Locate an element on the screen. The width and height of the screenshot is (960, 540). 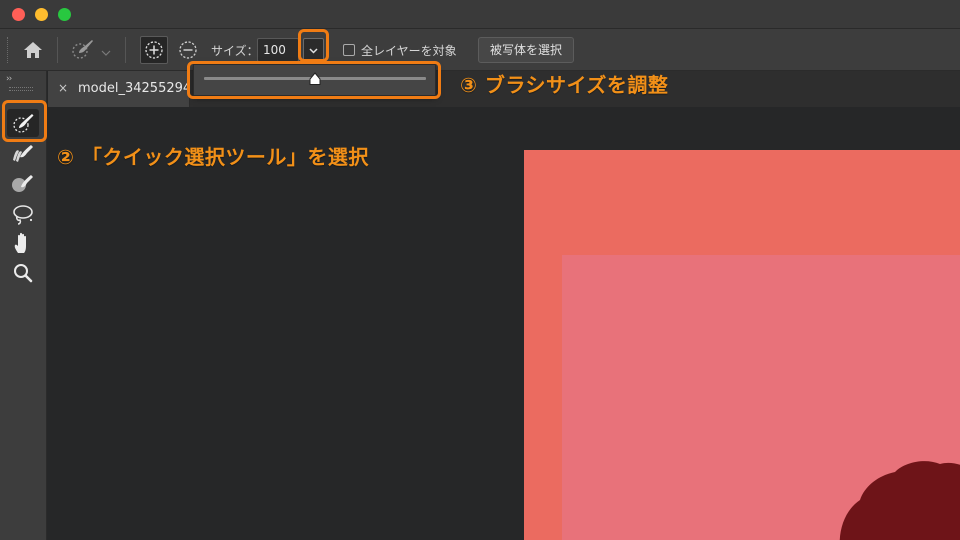
chevron-down-icon is located at coordinates (106, 49).